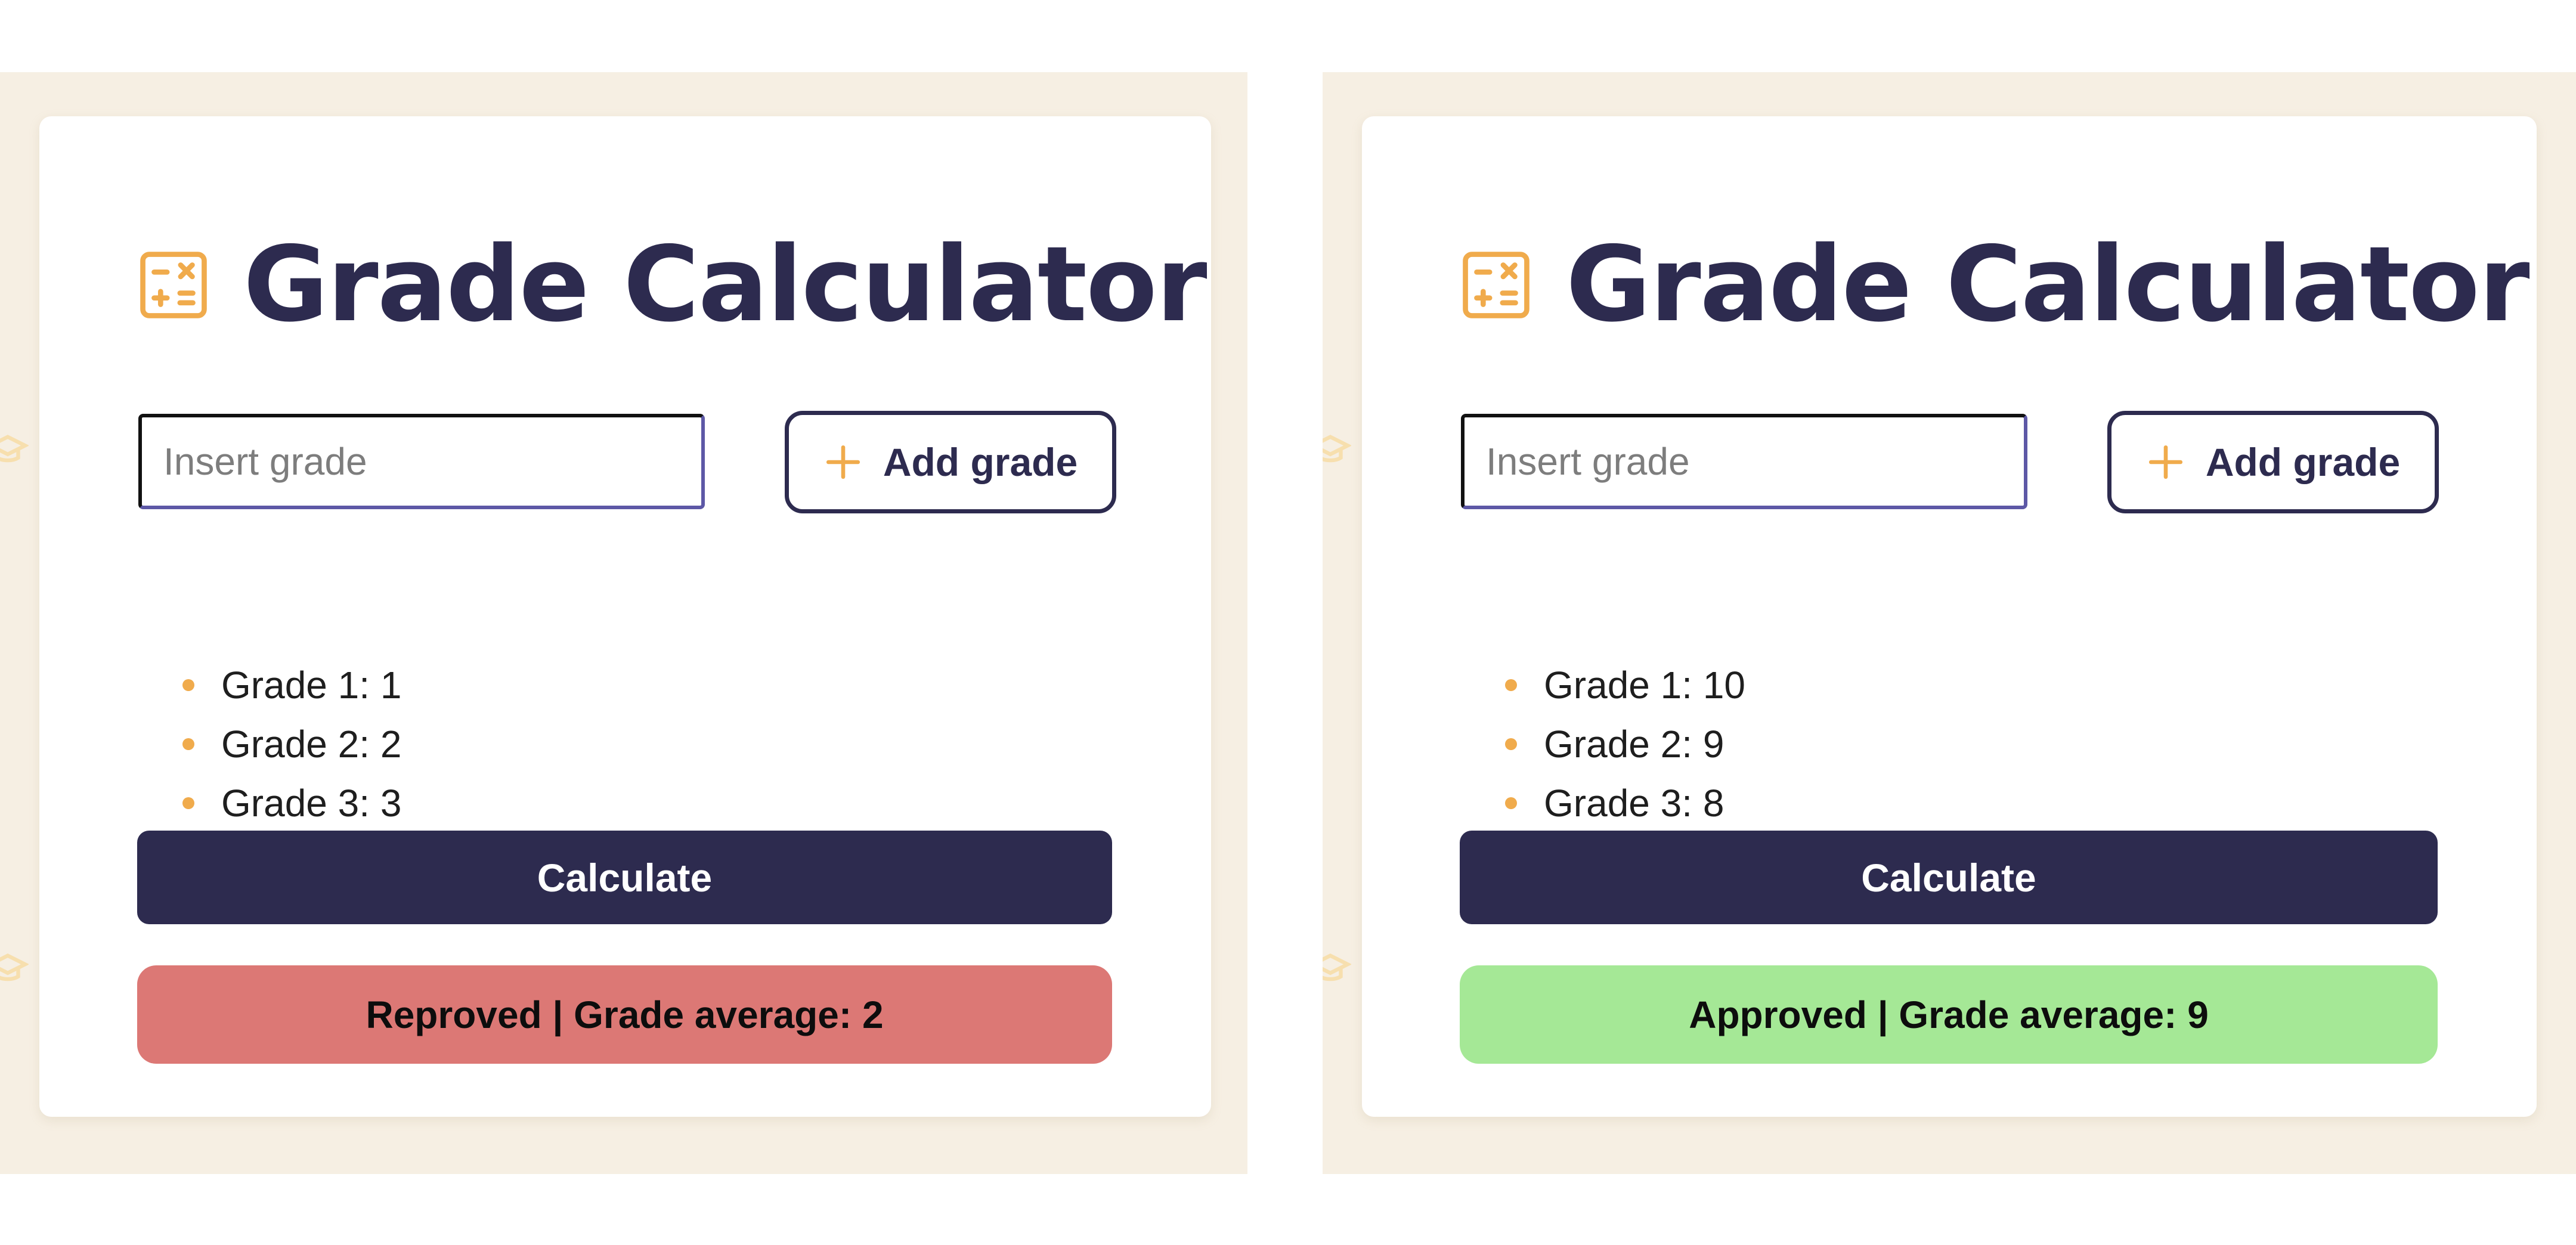  I want to click on list-item: Grade 3: 8, so click(1625, 803).